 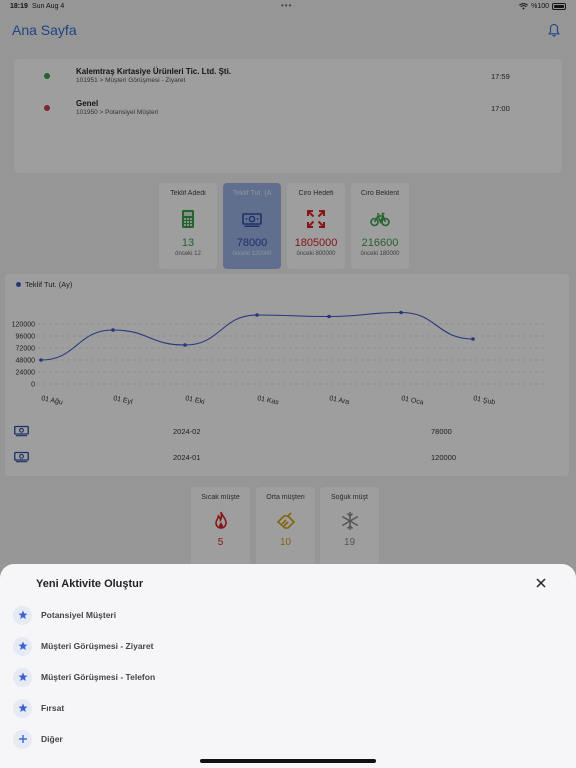 What do you see at coordinates (79, 615) in the screenshot?
I see `option-label: Potansiyel Müşteri` at bounding box center [79, 615].